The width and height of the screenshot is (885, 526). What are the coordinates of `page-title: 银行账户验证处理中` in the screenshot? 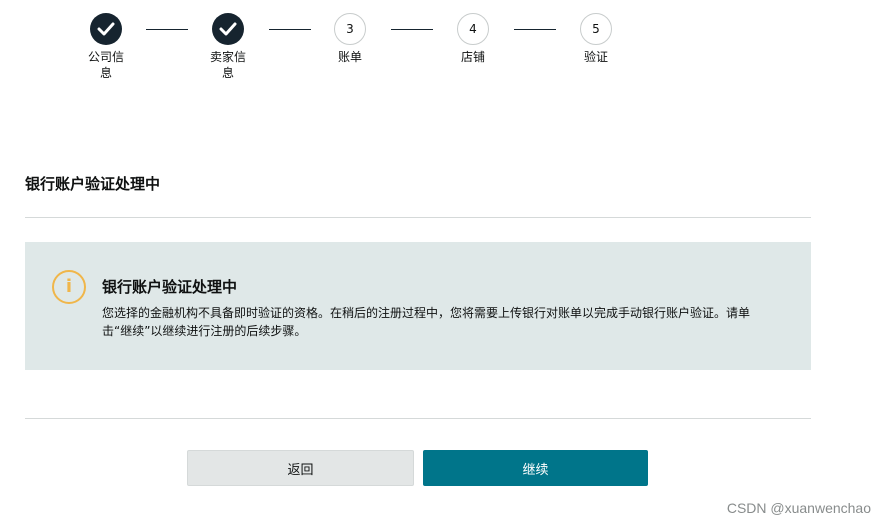 It's located at (93, 184).